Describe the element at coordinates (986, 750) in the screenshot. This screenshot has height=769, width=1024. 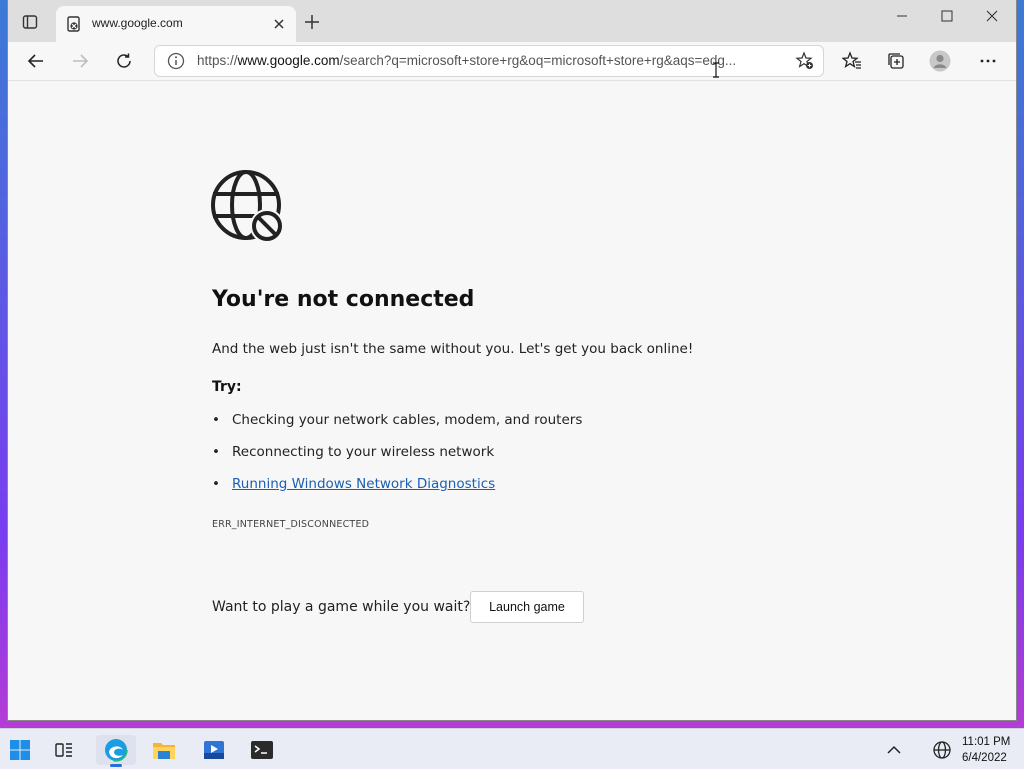
I see `clock: 11:01 PM 6/4/2022` at that location.